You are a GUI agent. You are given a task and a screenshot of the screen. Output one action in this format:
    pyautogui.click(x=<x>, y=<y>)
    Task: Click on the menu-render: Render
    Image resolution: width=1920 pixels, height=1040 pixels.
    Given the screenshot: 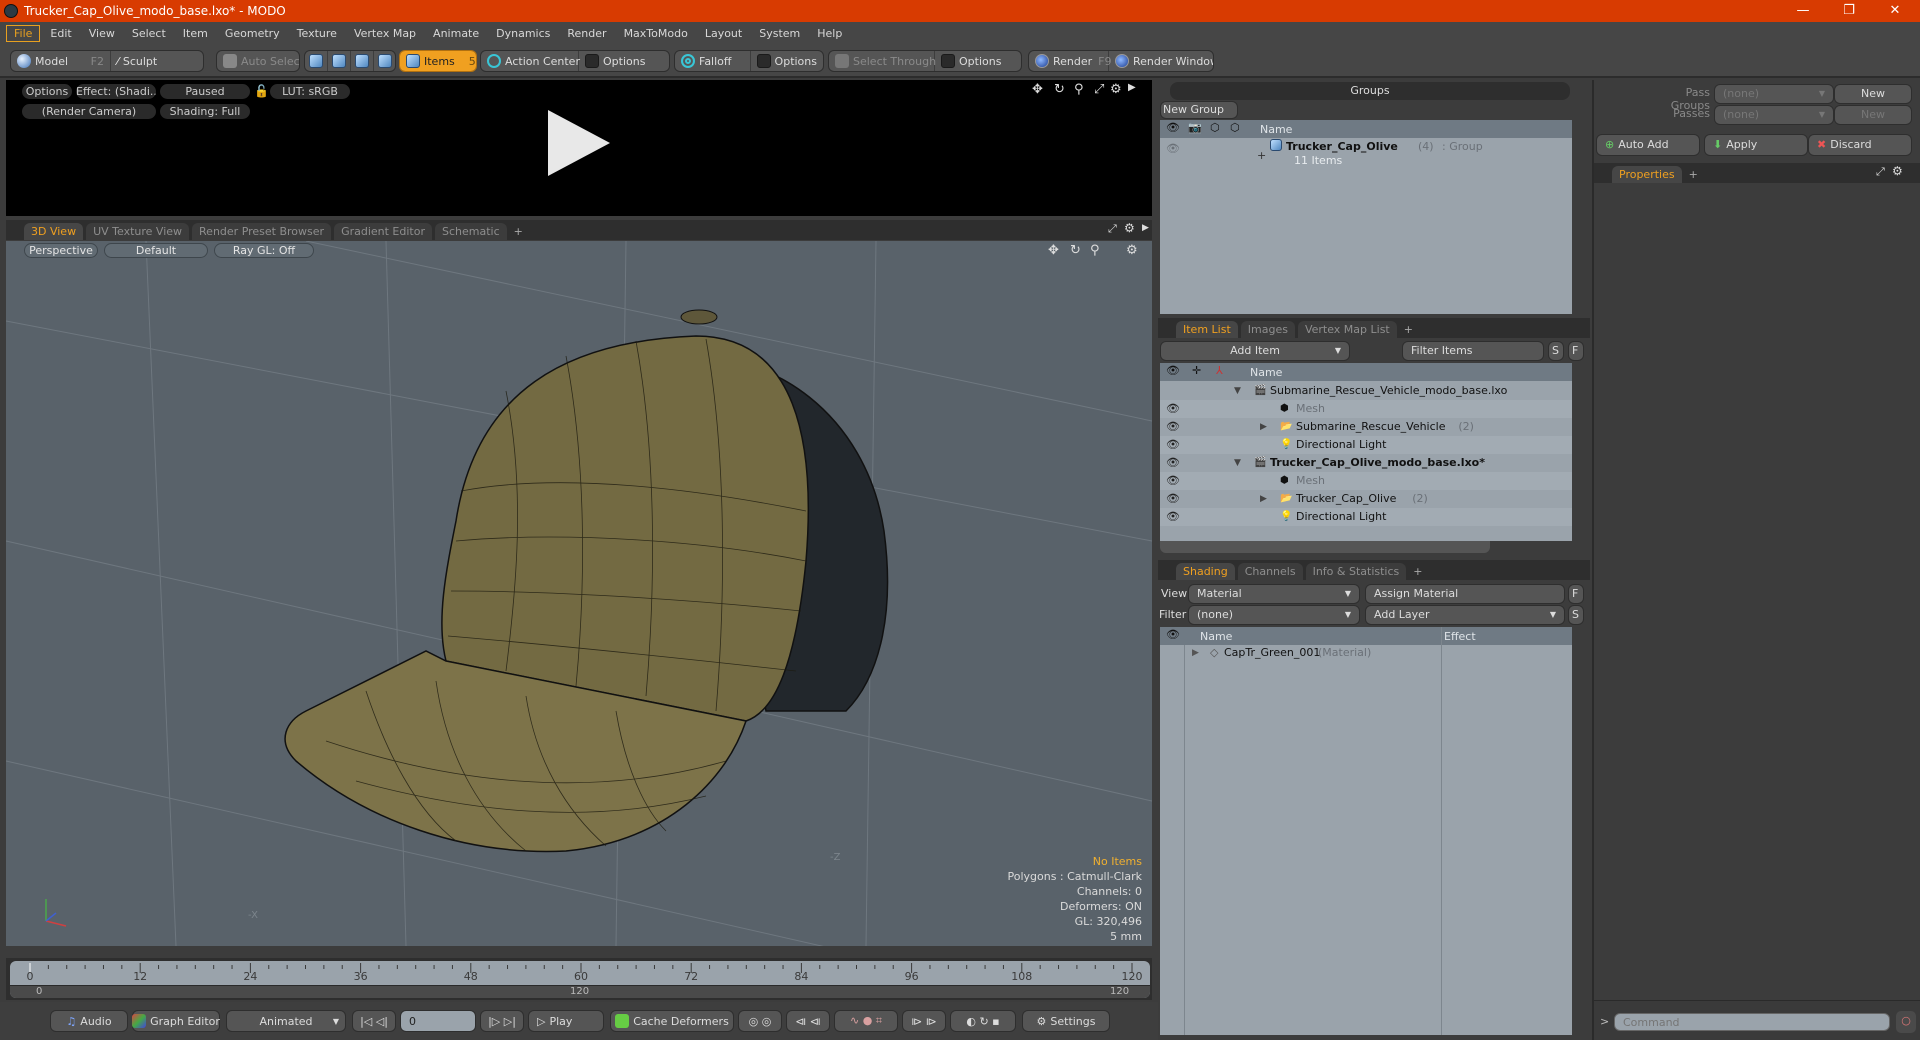 What is the action you would take?
    pyautogui.click(x=586, y=33)
    